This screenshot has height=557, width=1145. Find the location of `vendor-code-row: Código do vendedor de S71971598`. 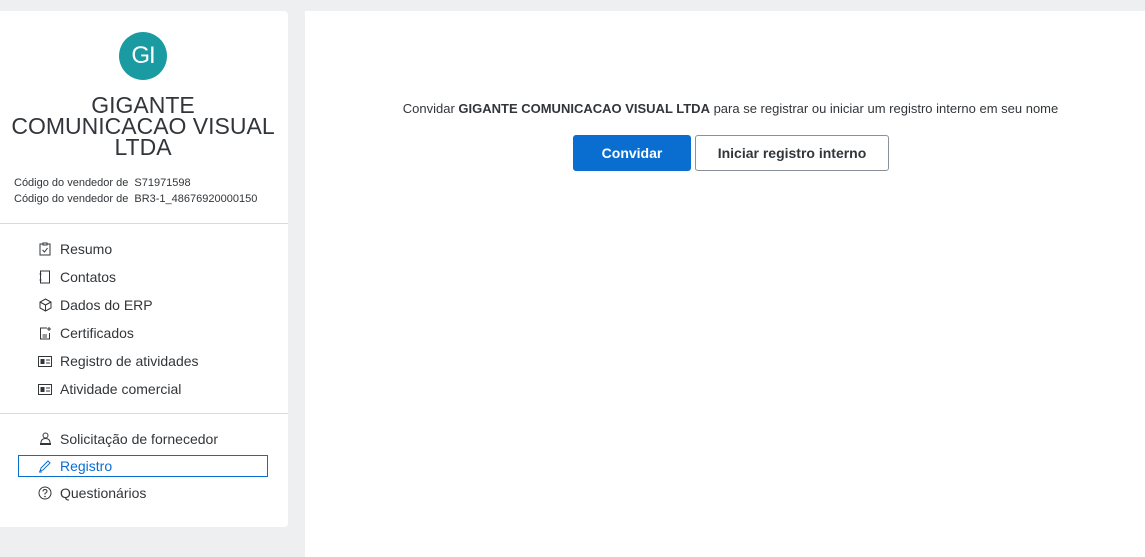

vendor-code-row: Código do vendedor de S71971598 is located at coordinates (135, 183).